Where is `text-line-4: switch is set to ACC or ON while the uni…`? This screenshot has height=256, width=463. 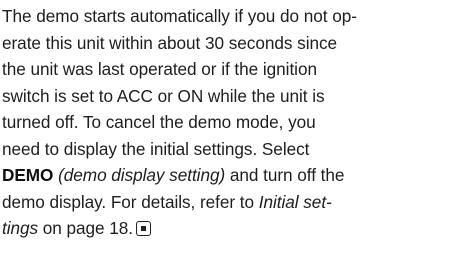 text-line-4: switch is set to ACC or ON while the uni… is located at coordinates (163, 95).